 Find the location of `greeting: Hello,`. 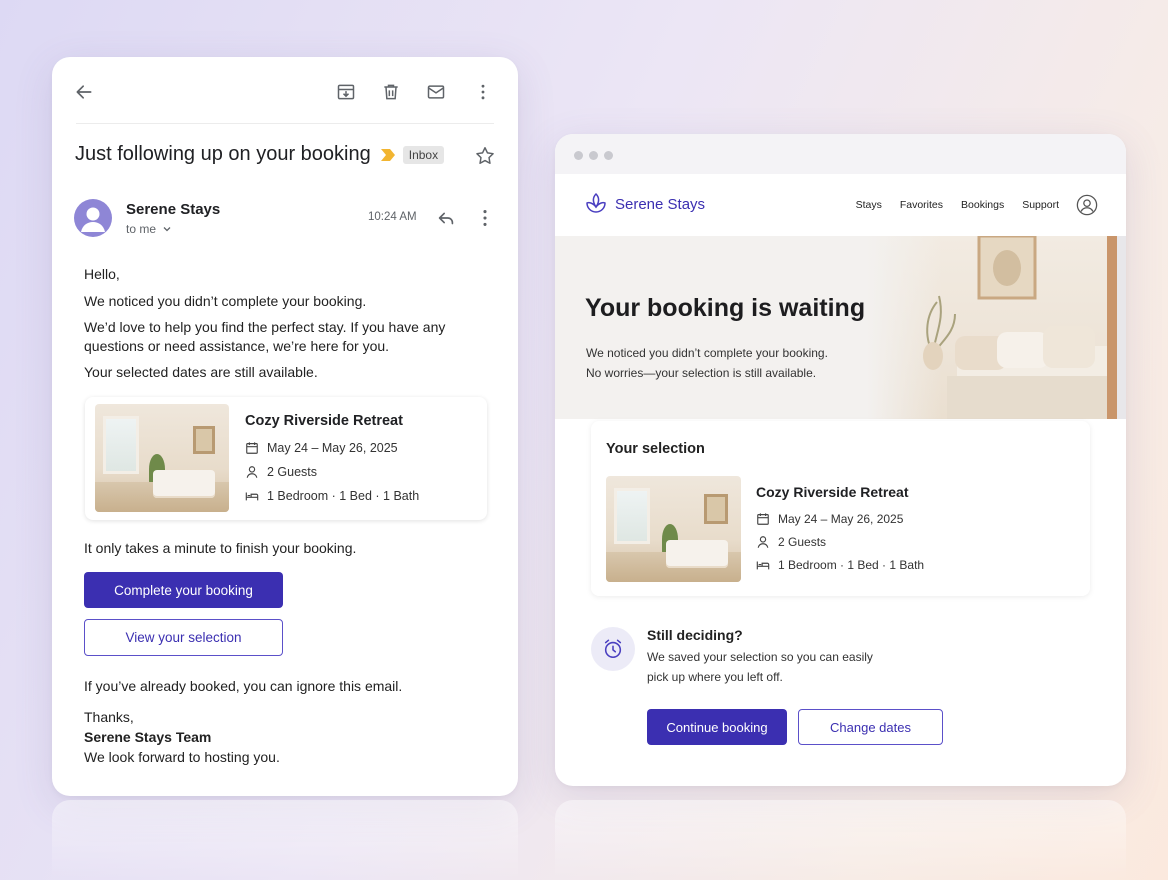

greeting: Hello, is located at coordinates (102, 274).